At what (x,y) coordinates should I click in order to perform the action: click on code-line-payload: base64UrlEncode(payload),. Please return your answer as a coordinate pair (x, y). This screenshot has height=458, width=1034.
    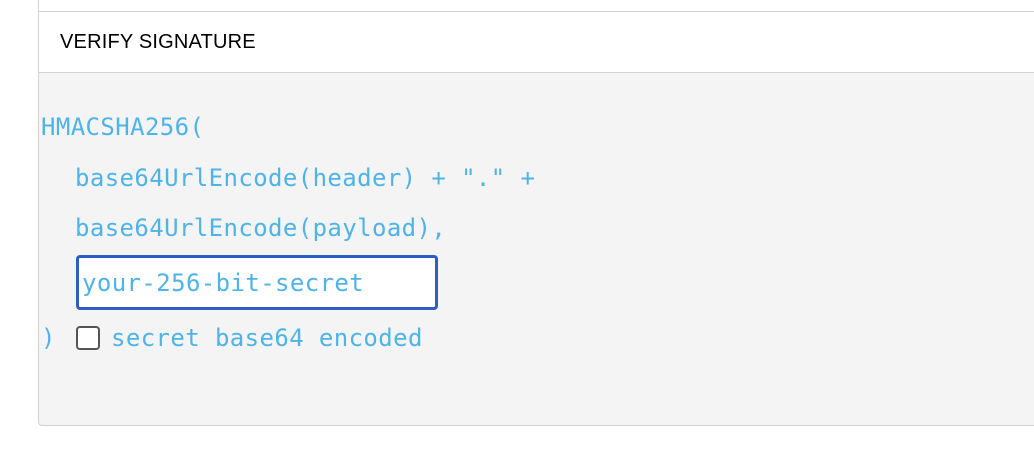
    Looking at the image, I should click on (261, 228).